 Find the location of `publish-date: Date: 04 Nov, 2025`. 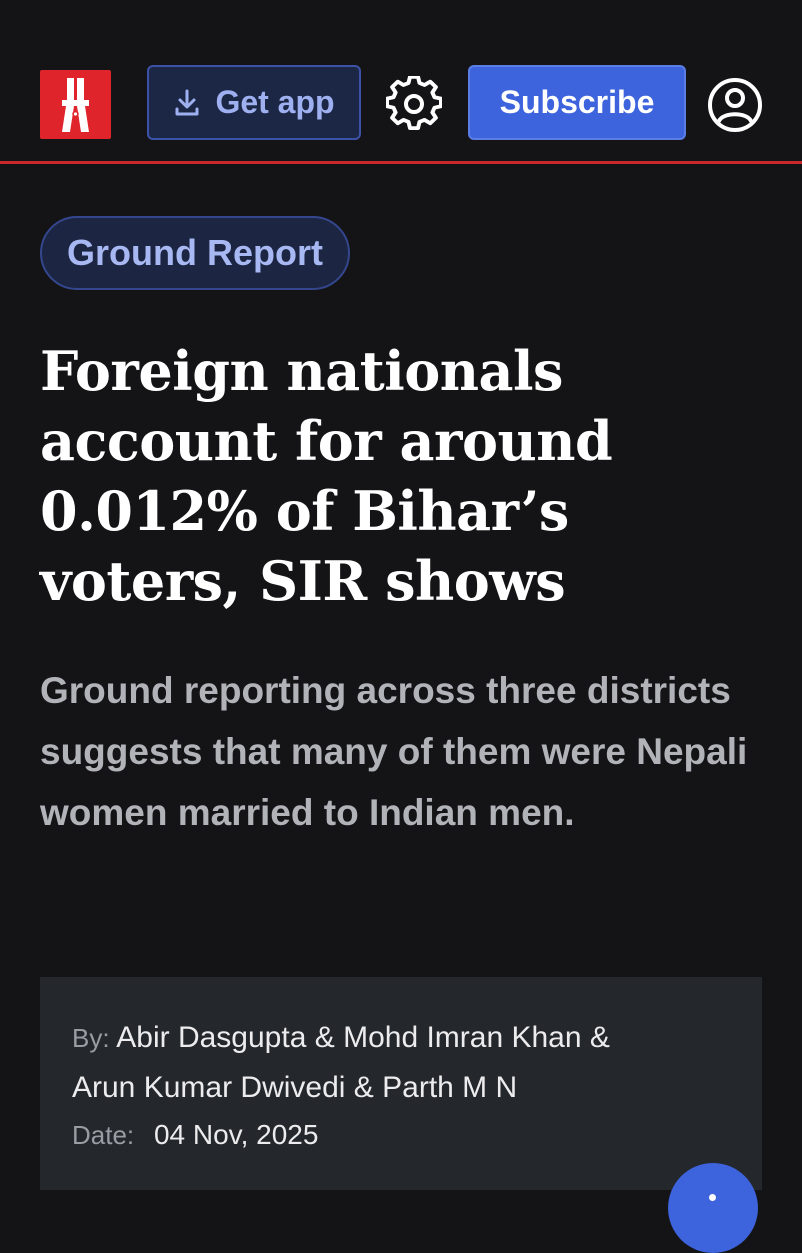

publish-date: Date: 04 Nov, 2025 is located at coordinates (401, 1135).